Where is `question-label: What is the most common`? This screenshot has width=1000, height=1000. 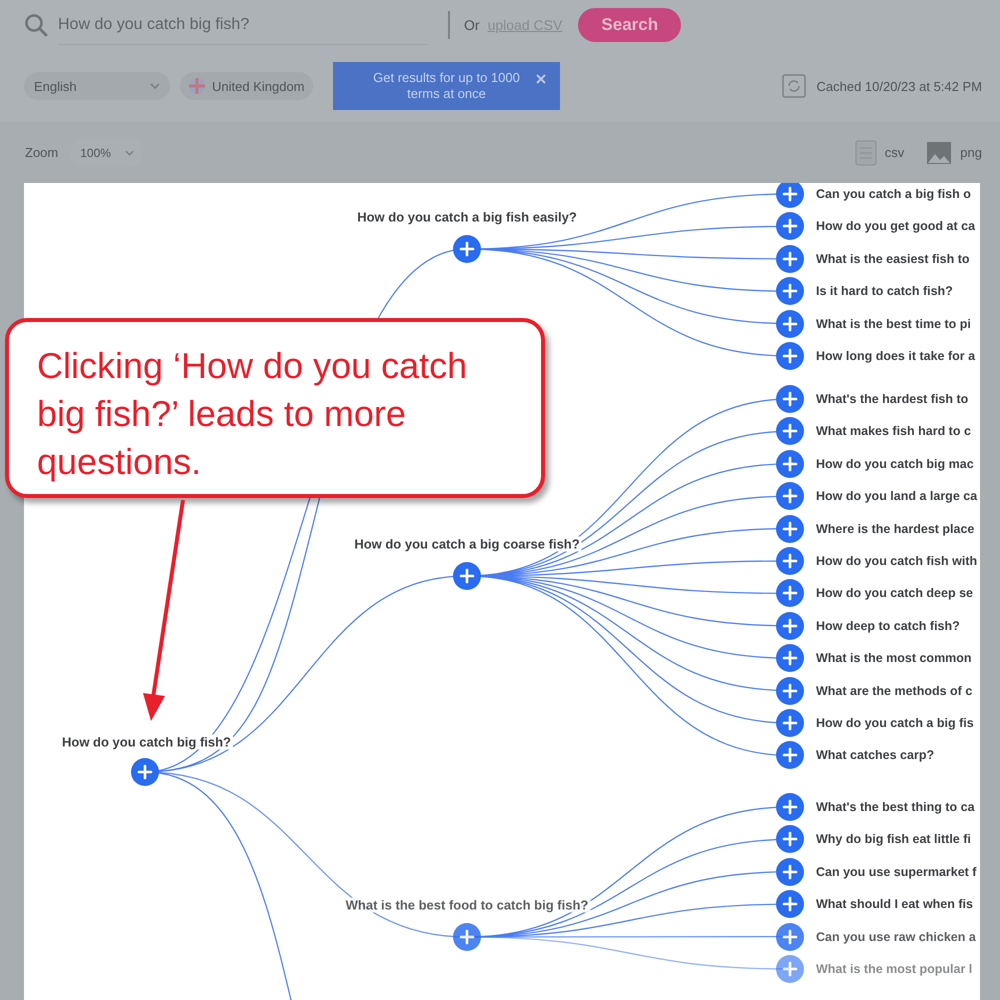 question-label: What is the most common is located at coordinates (894, 658).